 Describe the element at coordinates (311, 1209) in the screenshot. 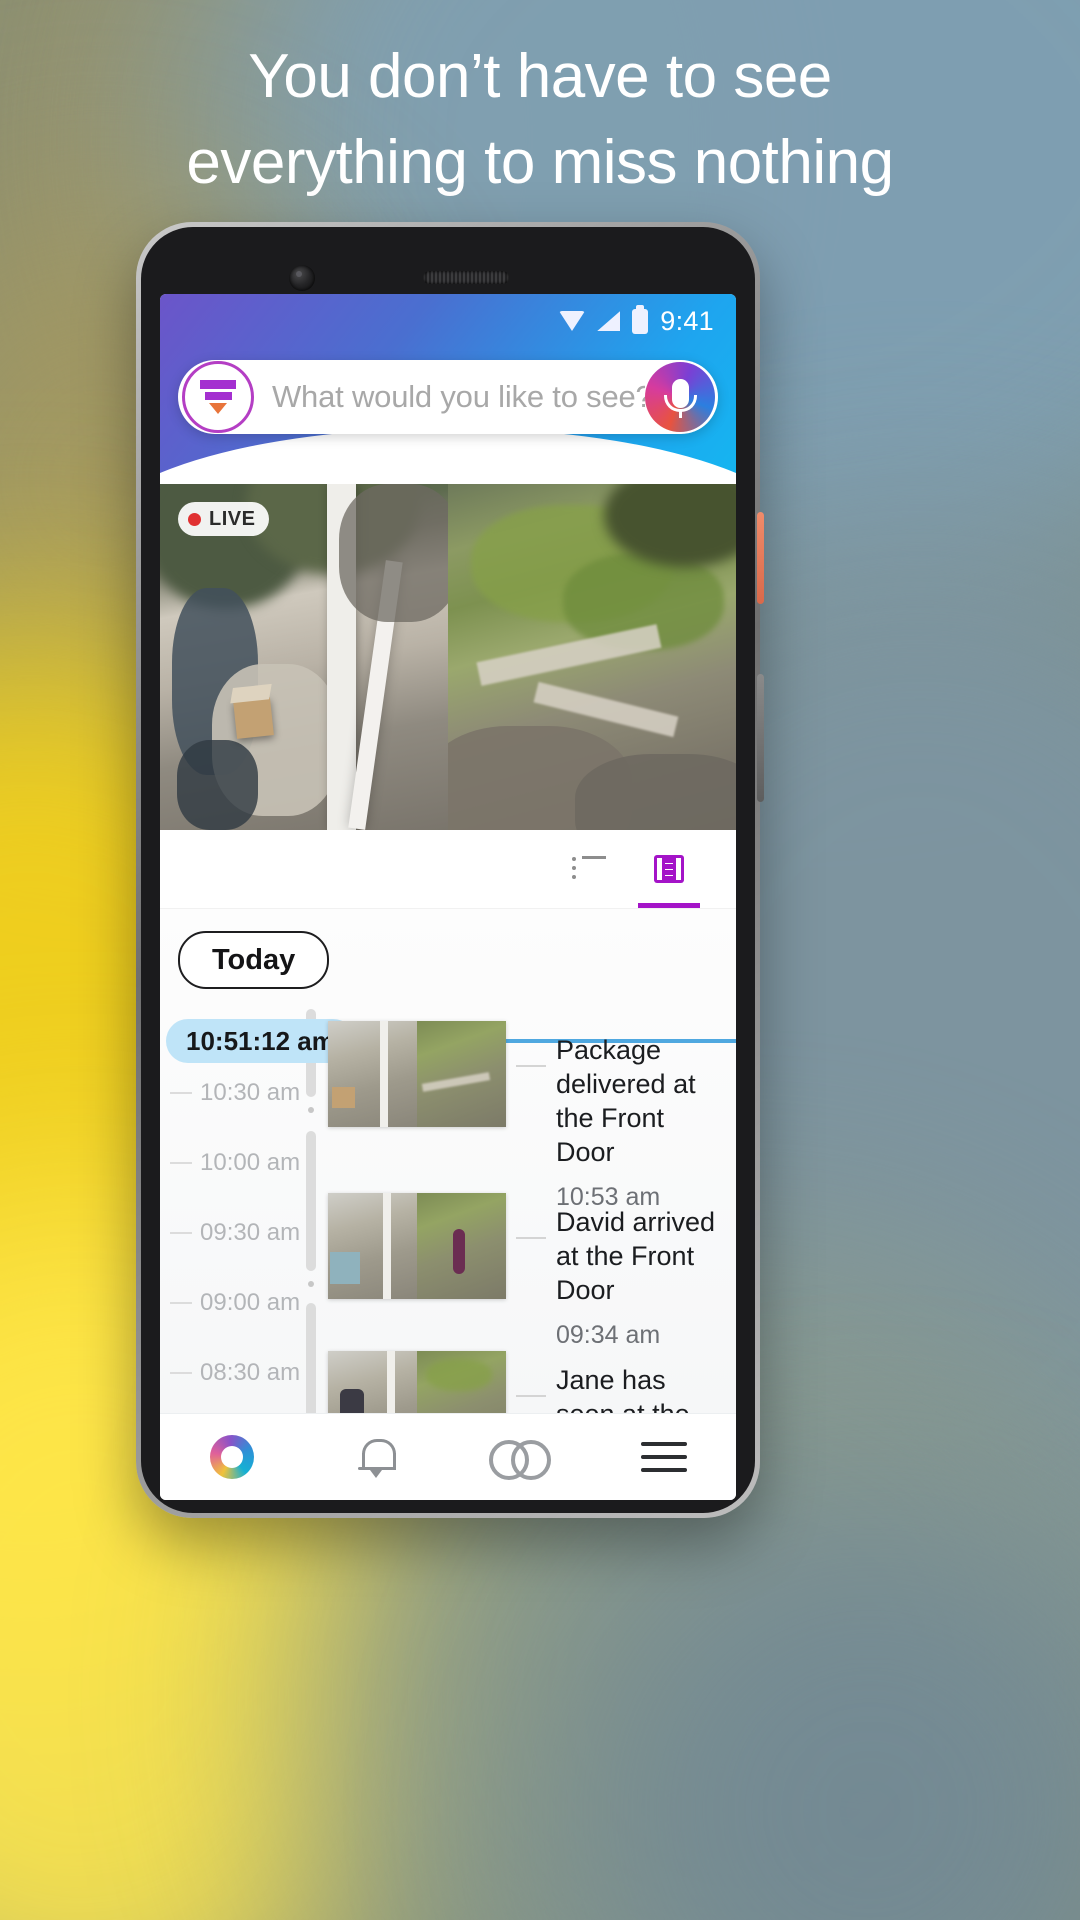

I see `timeline-track` at that location.